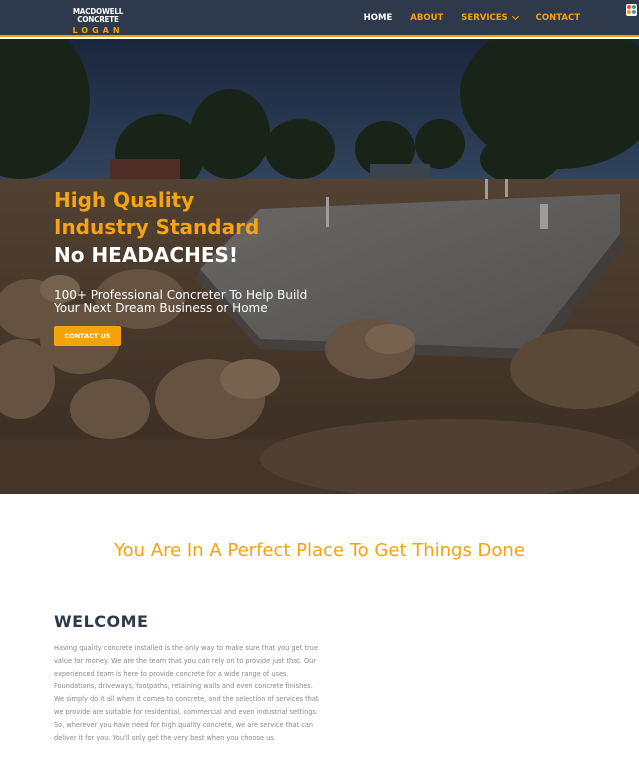 The image size is (639, 770). Describe the element at coordinates (631, 10) in the screenshot. I see `widget-icon` at that location.